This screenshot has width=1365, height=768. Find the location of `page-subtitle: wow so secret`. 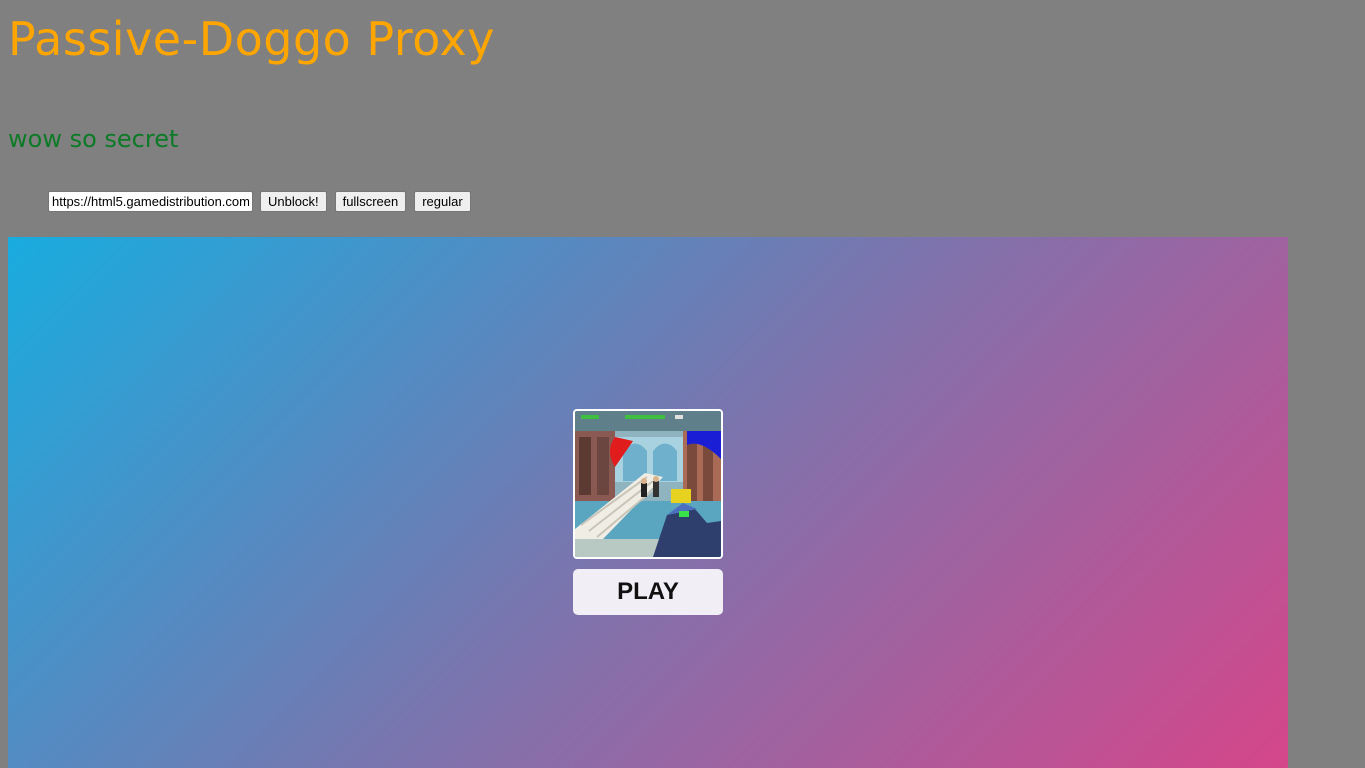

page-subtitle: wow so secret is located at coordinates (93, 139).